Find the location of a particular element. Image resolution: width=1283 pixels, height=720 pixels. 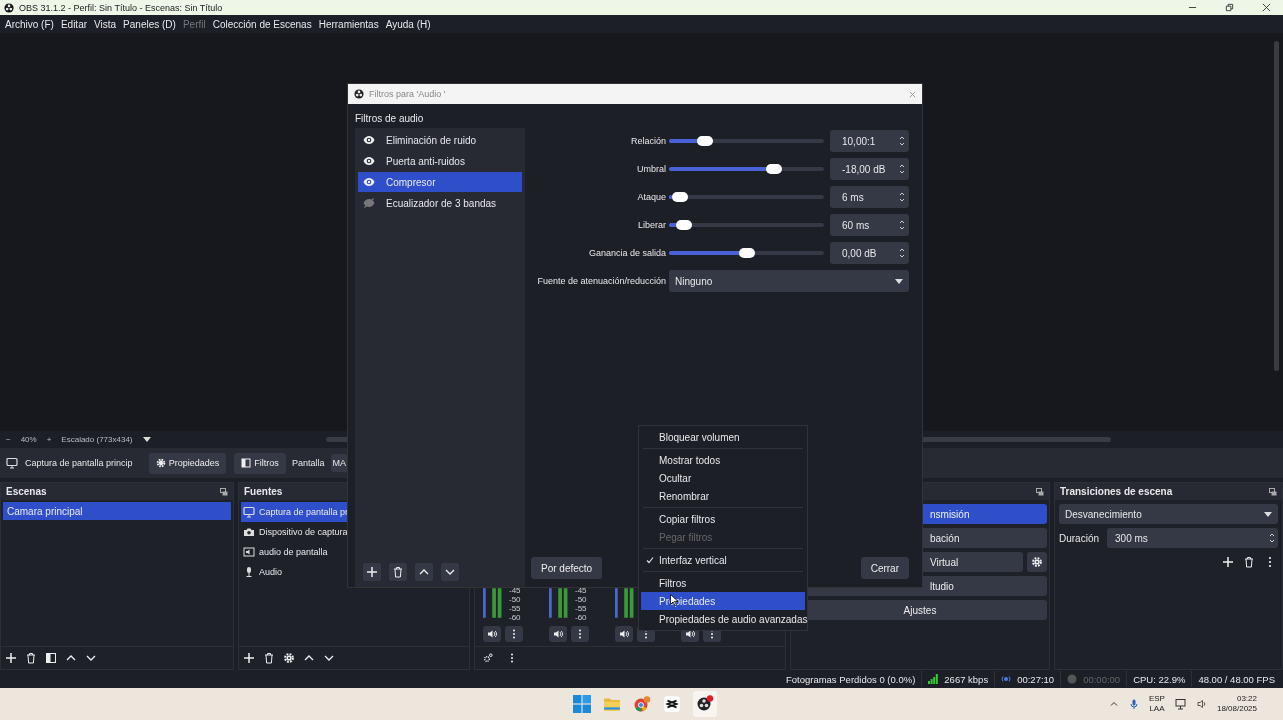

zoom-level: 40% is located at coordinates (28, 439).